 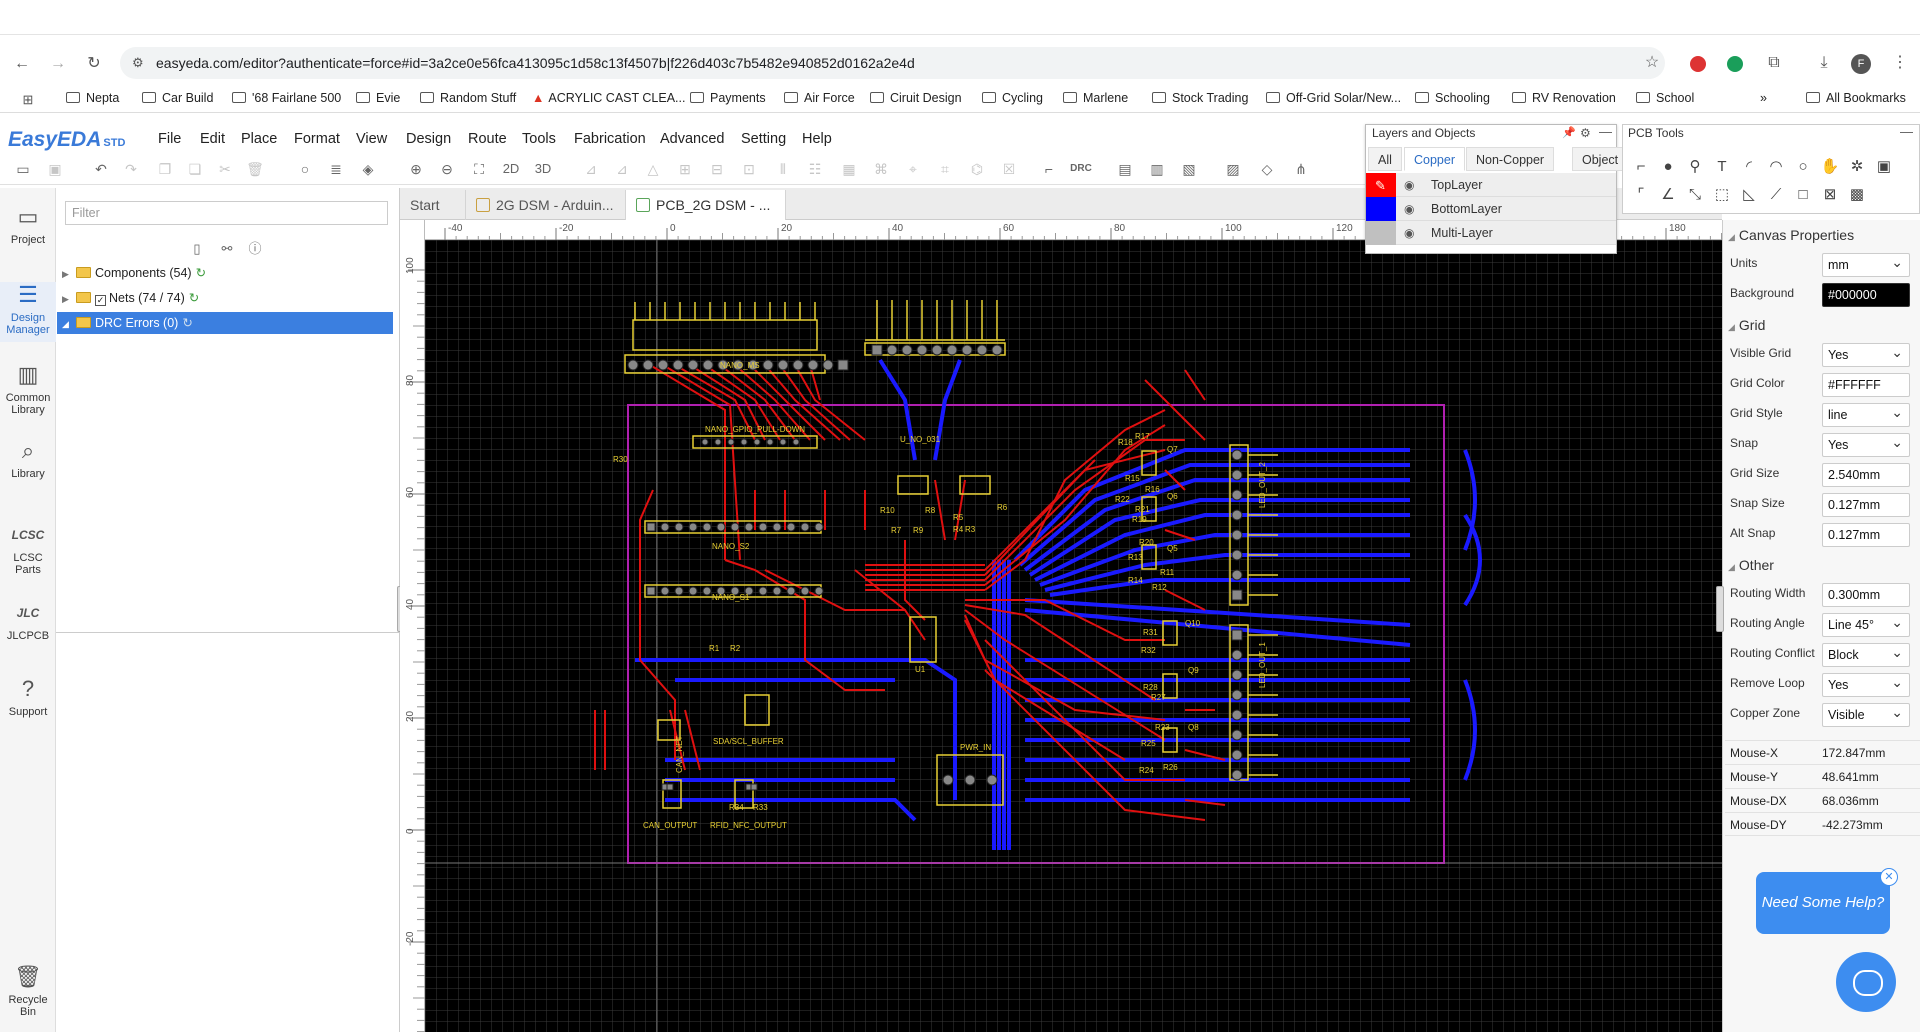 What do you see at coordinates (1866, 624) in the screenshot?
I see `routing-angle-select: Line 45°` at bounding box center [1866, 624].